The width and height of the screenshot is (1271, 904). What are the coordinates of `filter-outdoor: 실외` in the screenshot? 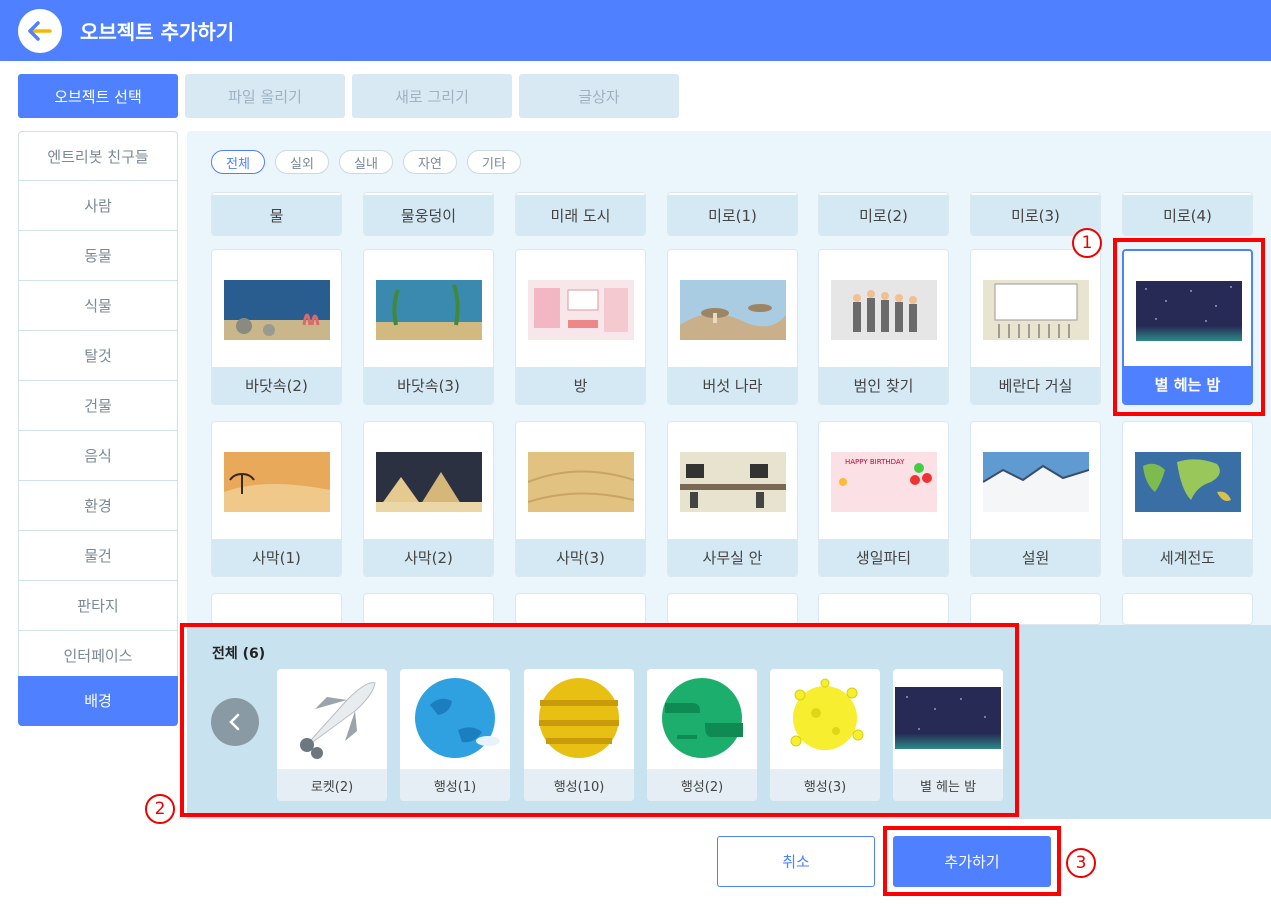 It's located at (302, 162).